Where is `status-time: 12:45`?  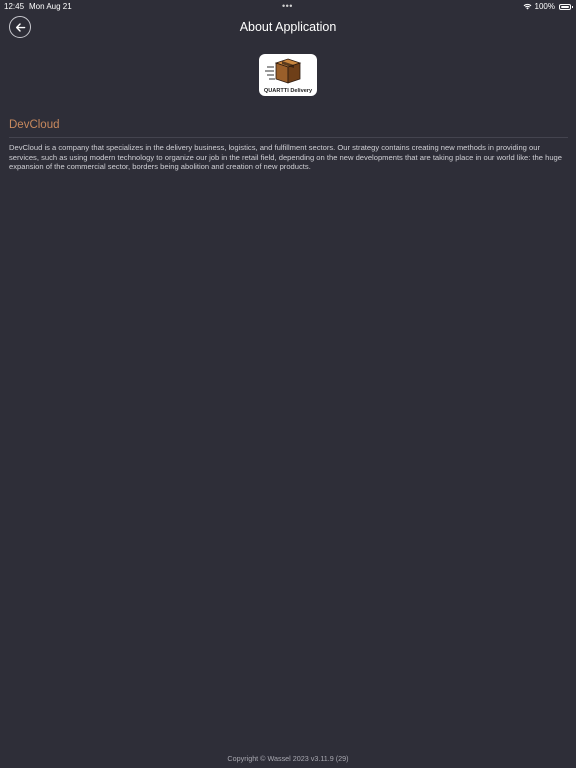
status-time: 12:45 is located at coordinates (14, 6).